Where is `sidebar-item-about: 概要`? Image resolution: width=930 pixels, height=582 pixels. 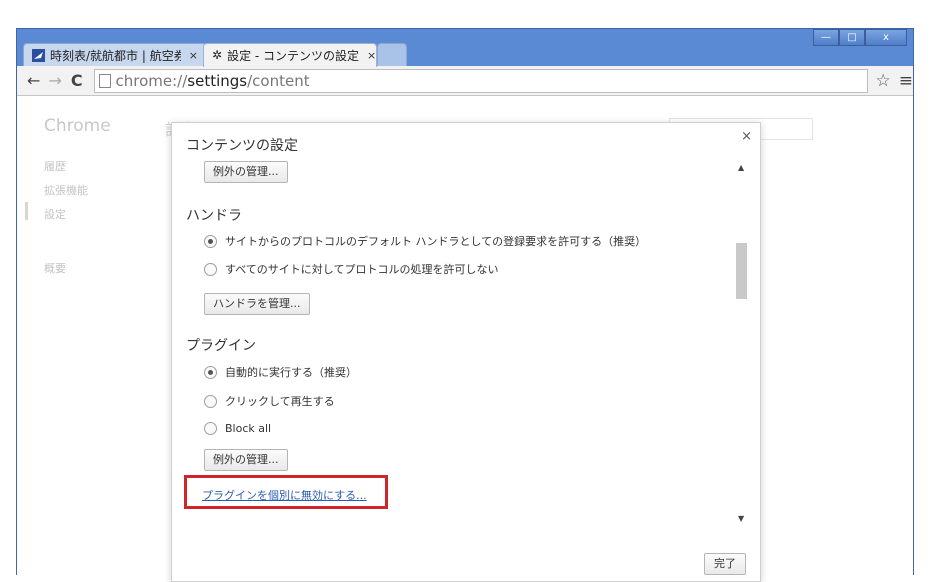
sidebar-item-about: 概要 is located at coordinates (55, 268).